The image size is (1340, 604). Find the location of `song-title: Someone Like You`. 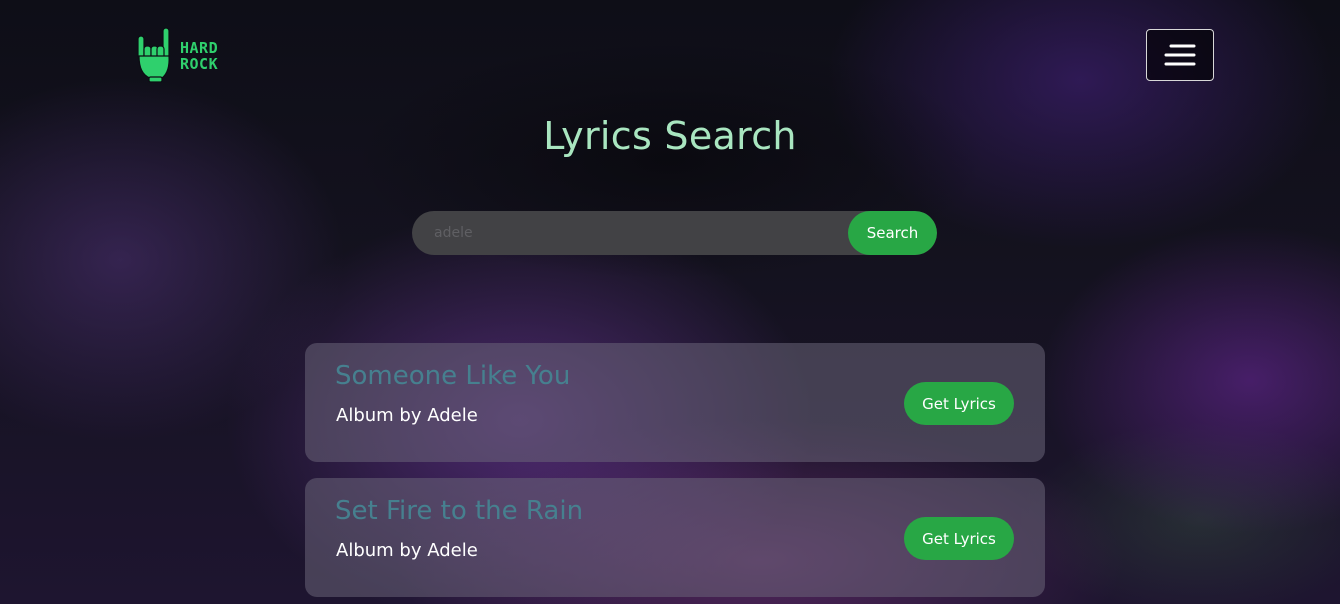

song-title: Someone Like You is located at coordinates (453, 376).